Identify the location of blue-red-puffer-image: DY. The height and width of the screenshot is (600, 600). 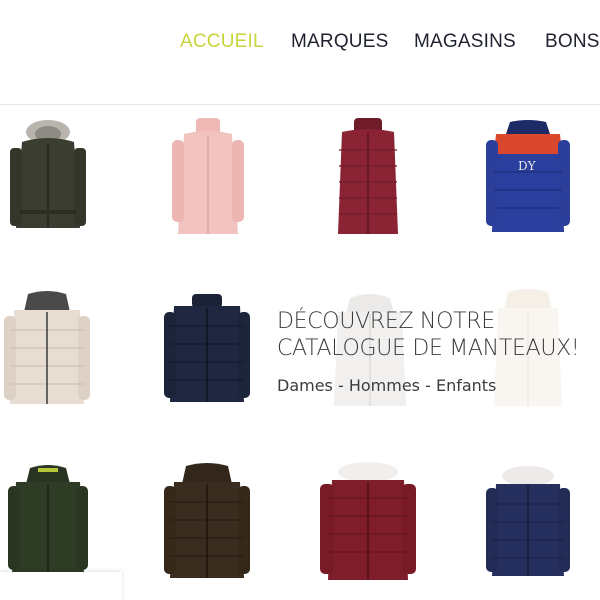
(528, 176).